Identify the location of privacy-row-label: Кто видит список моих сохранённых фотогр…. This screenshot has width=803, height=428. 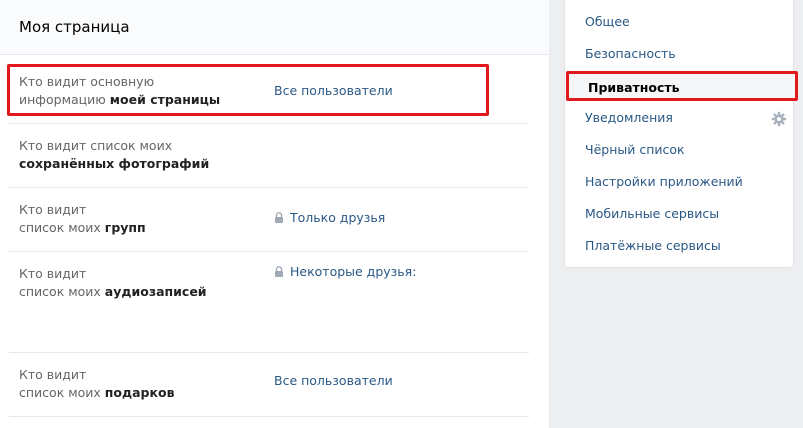
(114, 154).